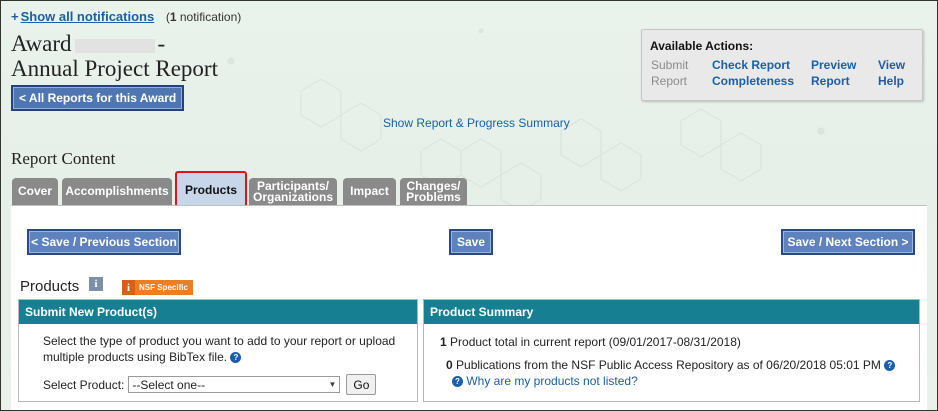 Image resolution: width=938 pixels, height=411 pixels. What do you see at coordinates (114, 68) in the screenshot?
I see `report-title: Annual Project Report` at bounding box center [114, 68].